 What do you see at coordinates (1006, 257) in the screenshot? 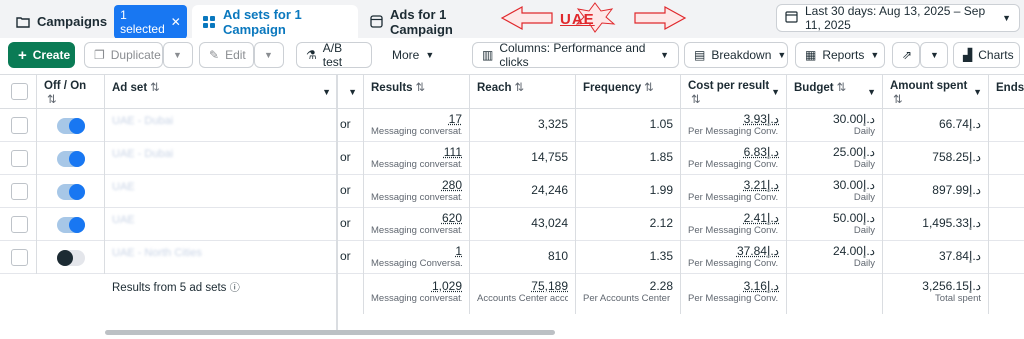
I see `ends-cell` at bounding box center [1006, 257].